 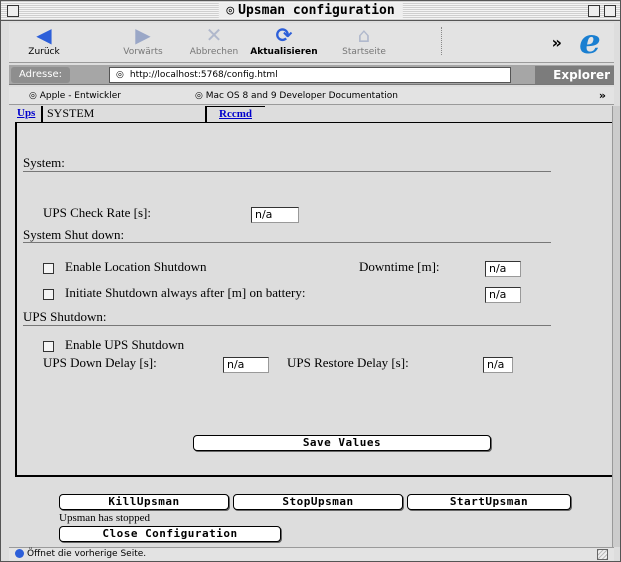 I want to click on toolbar-separator, so click(x=441, y=41).